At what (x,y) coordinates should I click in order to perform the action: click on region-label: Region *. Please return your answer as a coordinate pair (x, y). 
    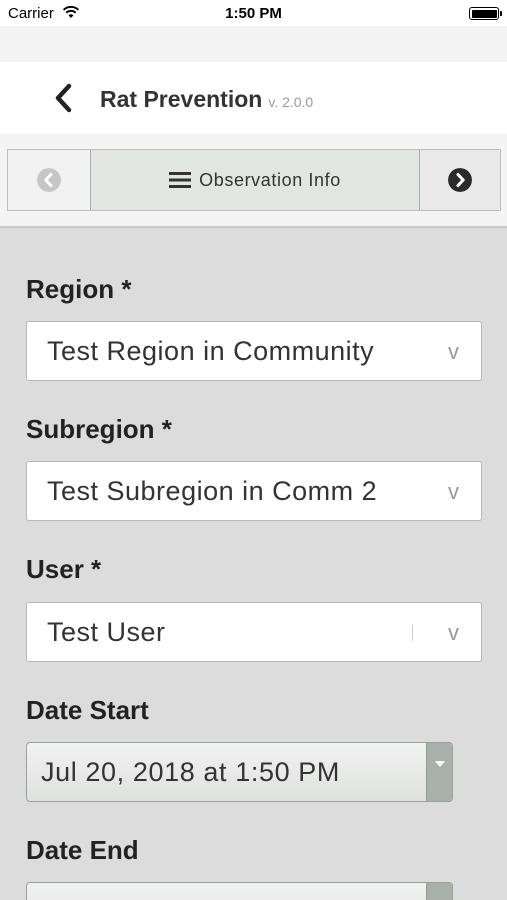
    Looking at the image, I should click on (79, 289).